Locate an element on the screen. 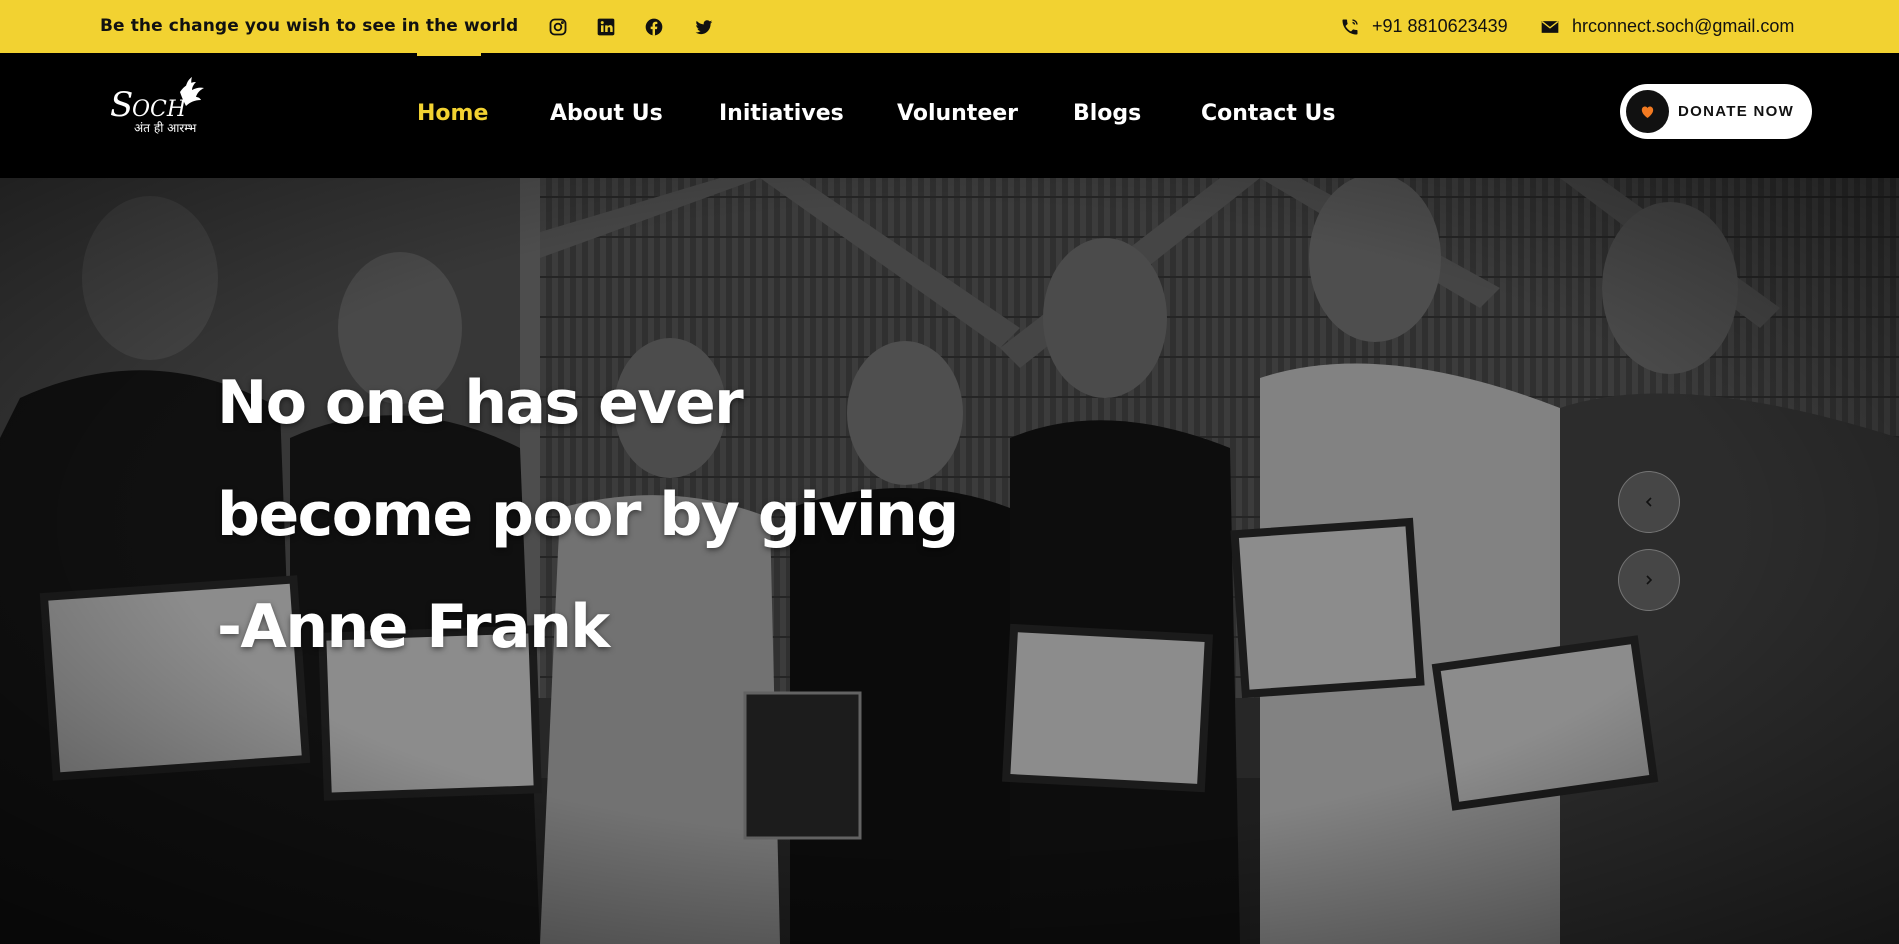  email-address: hrconnect.soch@gmail.com is located at coordinates (1683, 26).